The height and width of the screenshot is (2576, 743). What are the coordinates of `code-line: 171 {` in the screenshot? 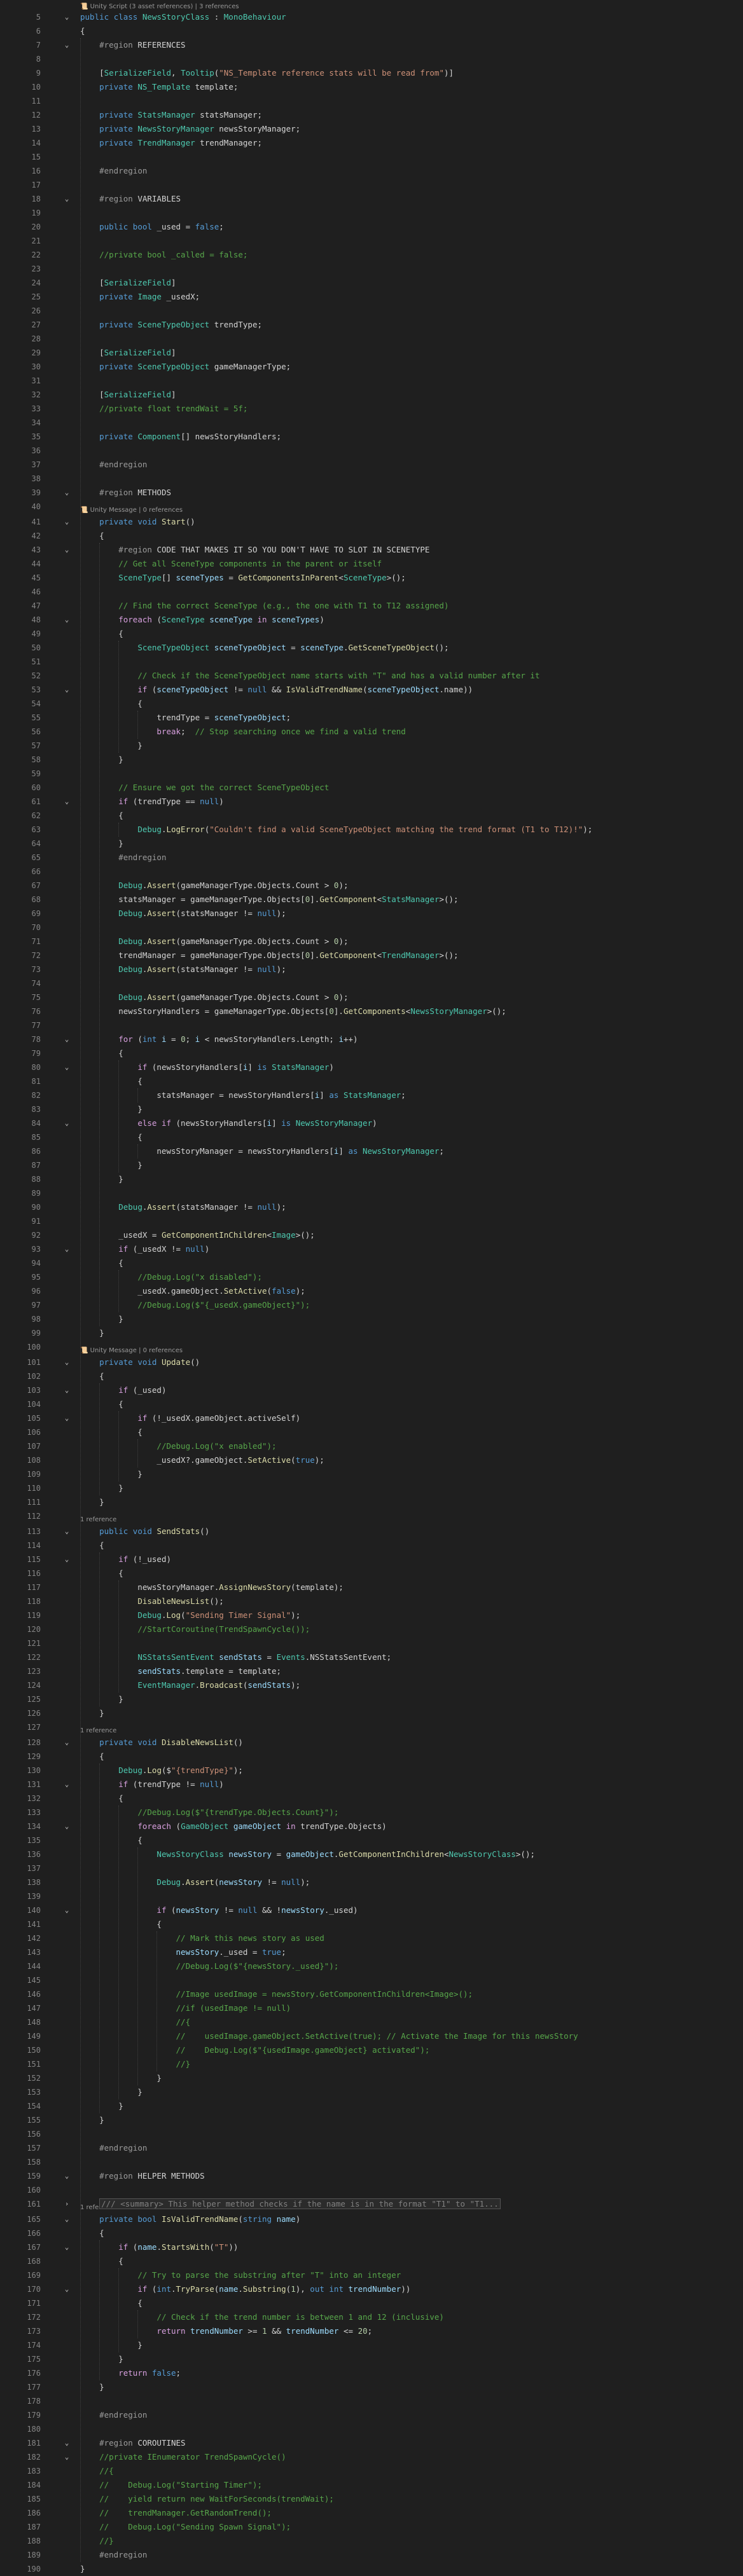 It's located at (371, 2303).